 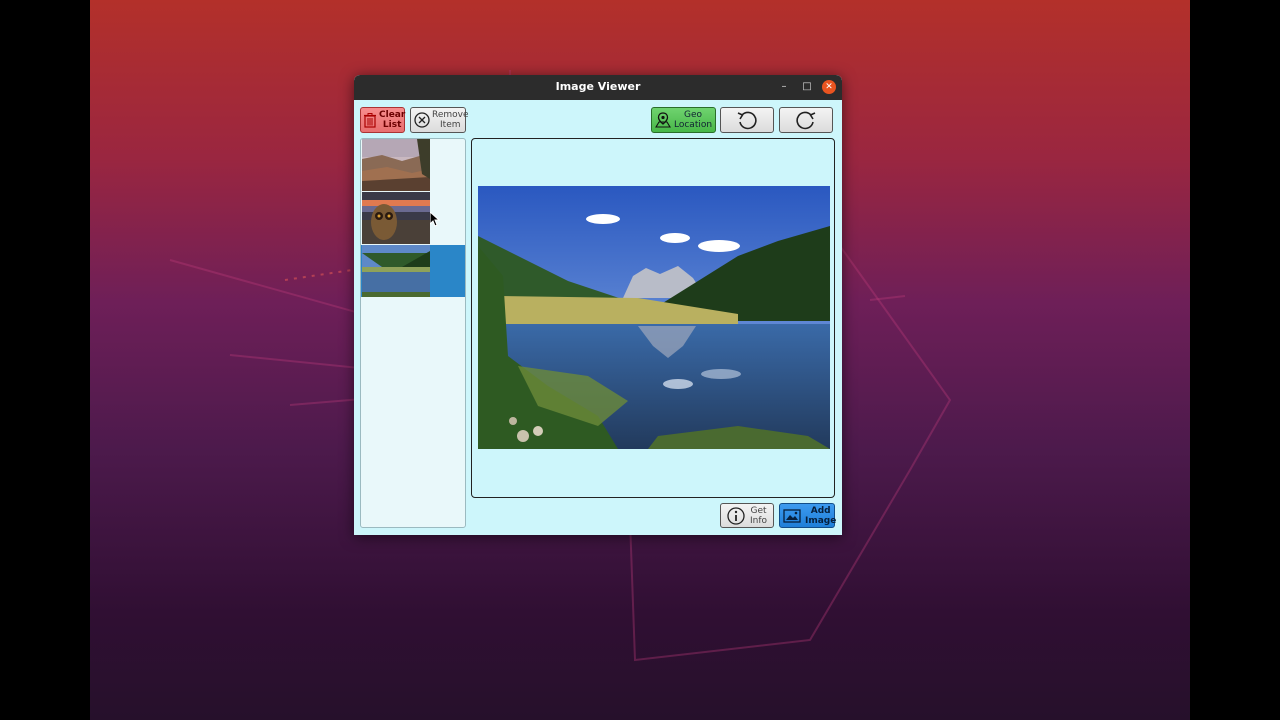 What do you see at coordinates (422, 120) in the screenshot?
I see `remove-circle-icon` at bounding box center [422, 120].